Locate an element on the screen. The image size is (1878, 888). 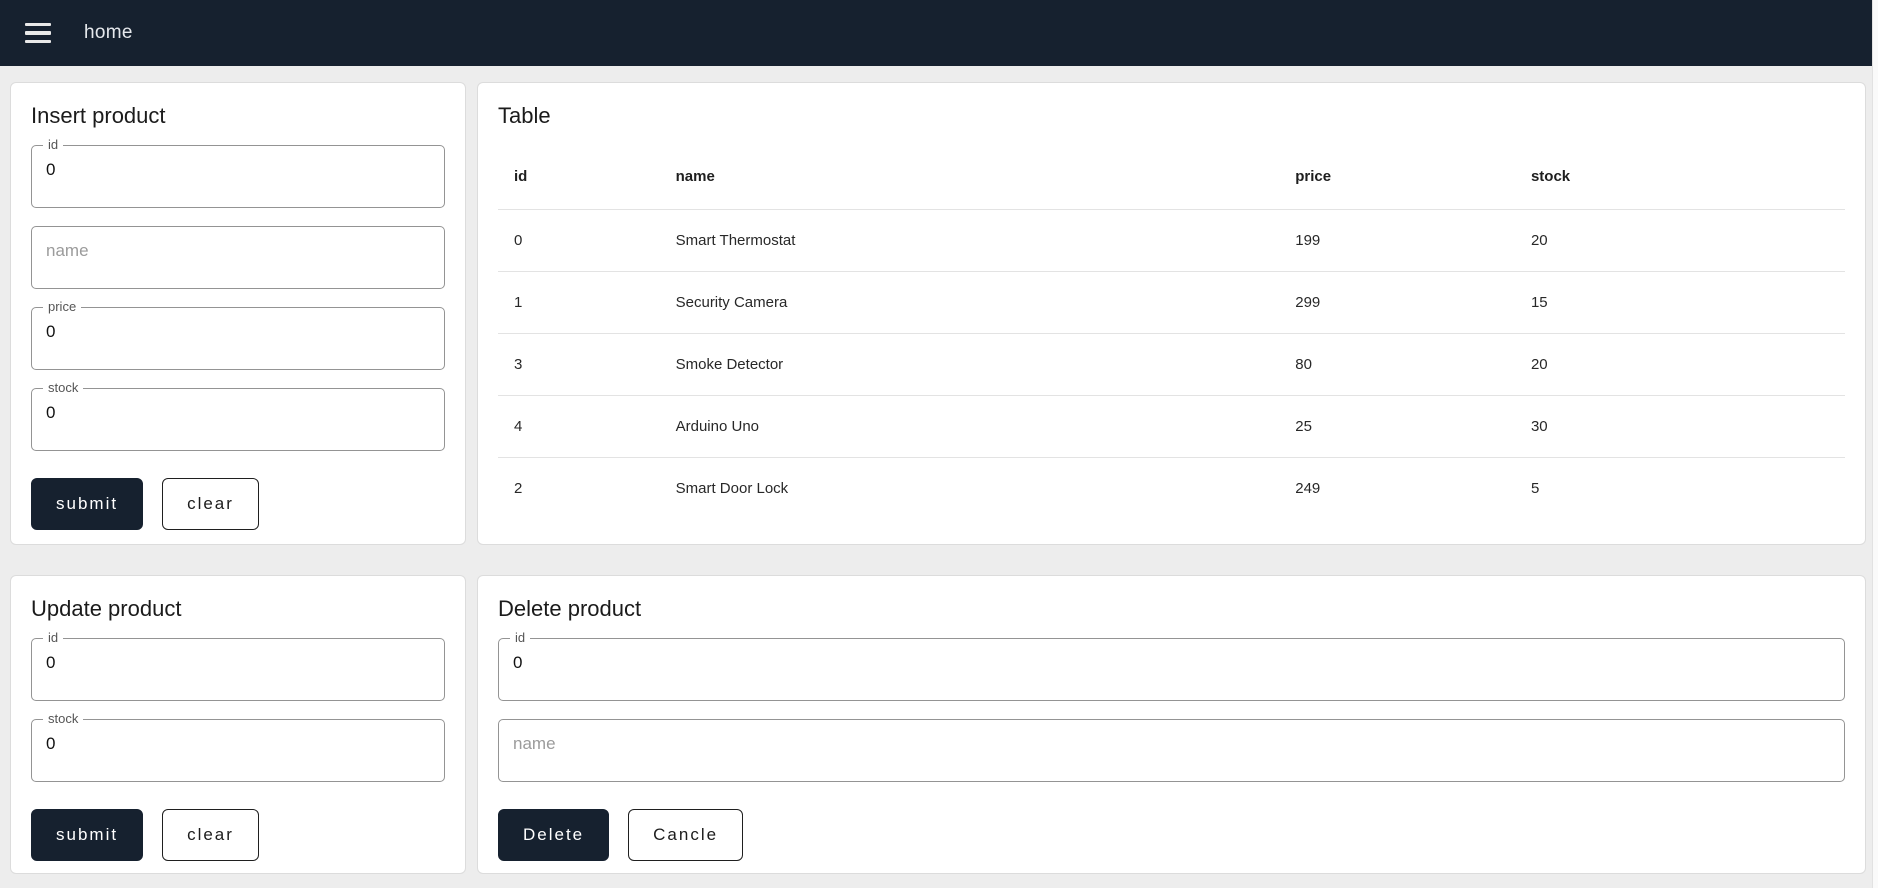
column-header-price: price is located at coordinates (1397, 177).